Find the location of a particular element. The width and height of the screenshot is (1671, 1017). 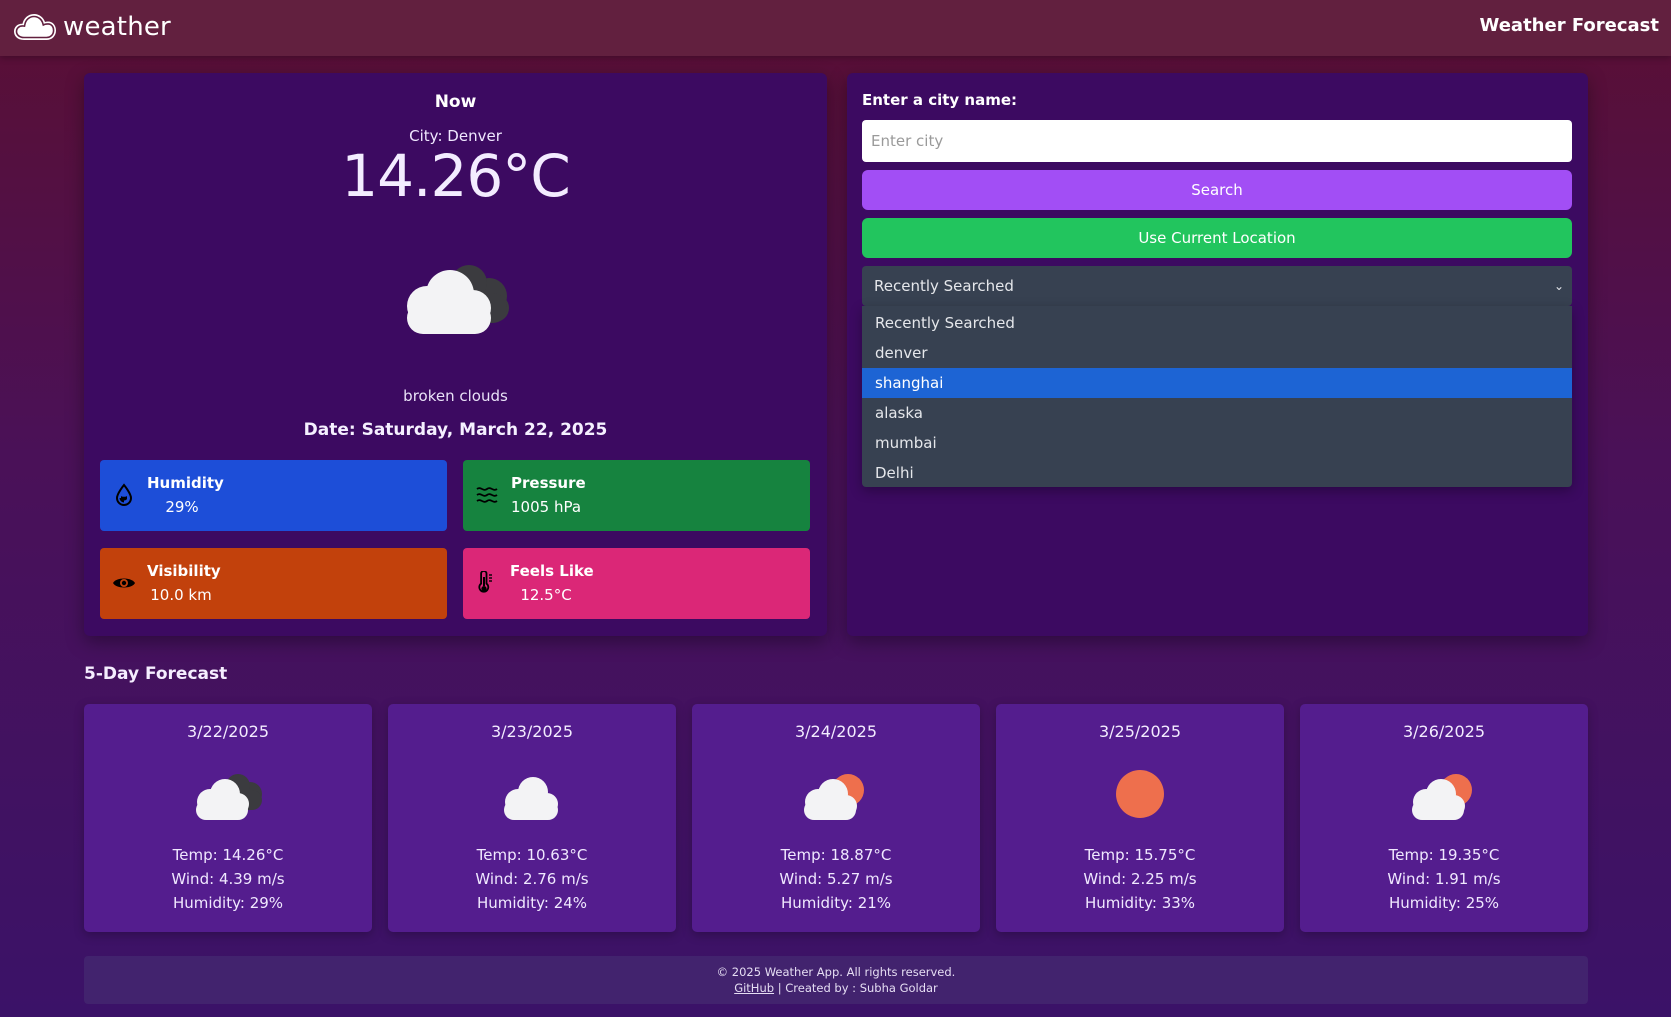

waves-icon is located at coordinates (487, 495).